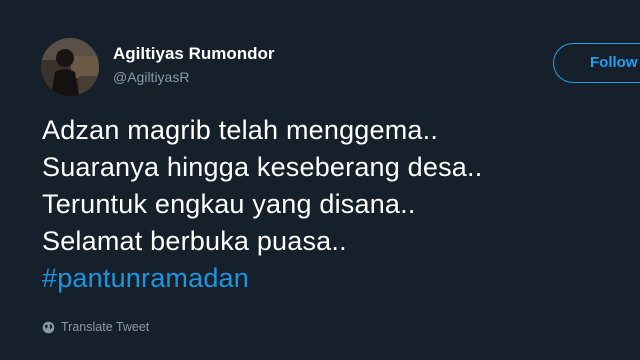 Image resolution: width=640 pixels, height=360 pixels. What do you see at coordinates (48, 327) in the screenshot?
I see `globe-icon` at bounding box center [48, 327].